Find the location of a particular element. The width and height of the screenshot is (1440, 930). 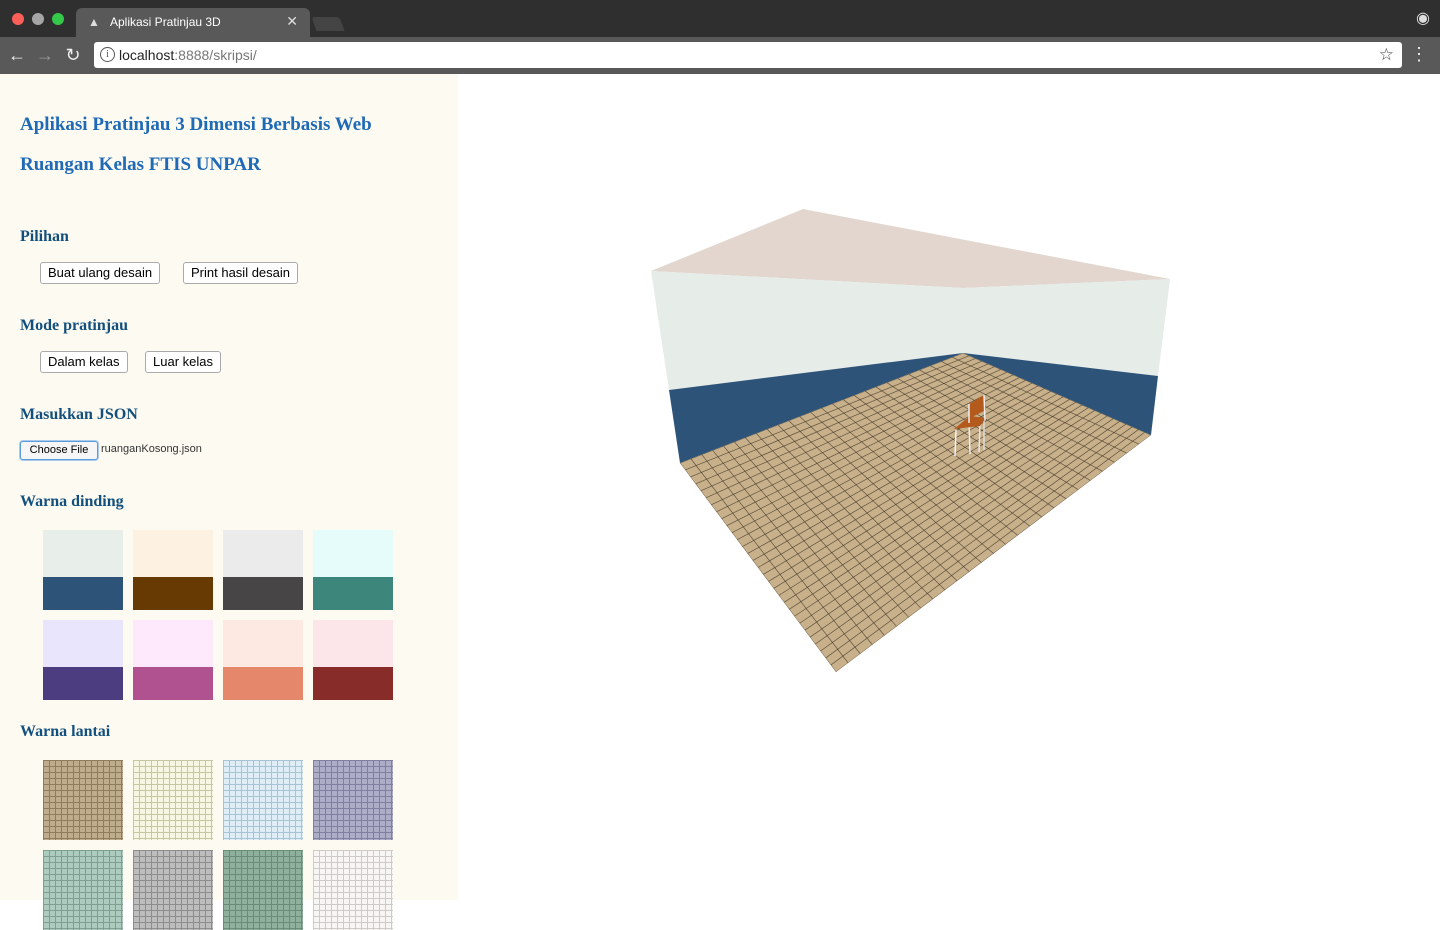

json-heading: Masukkan JSON is located at coordinates (79, 414).